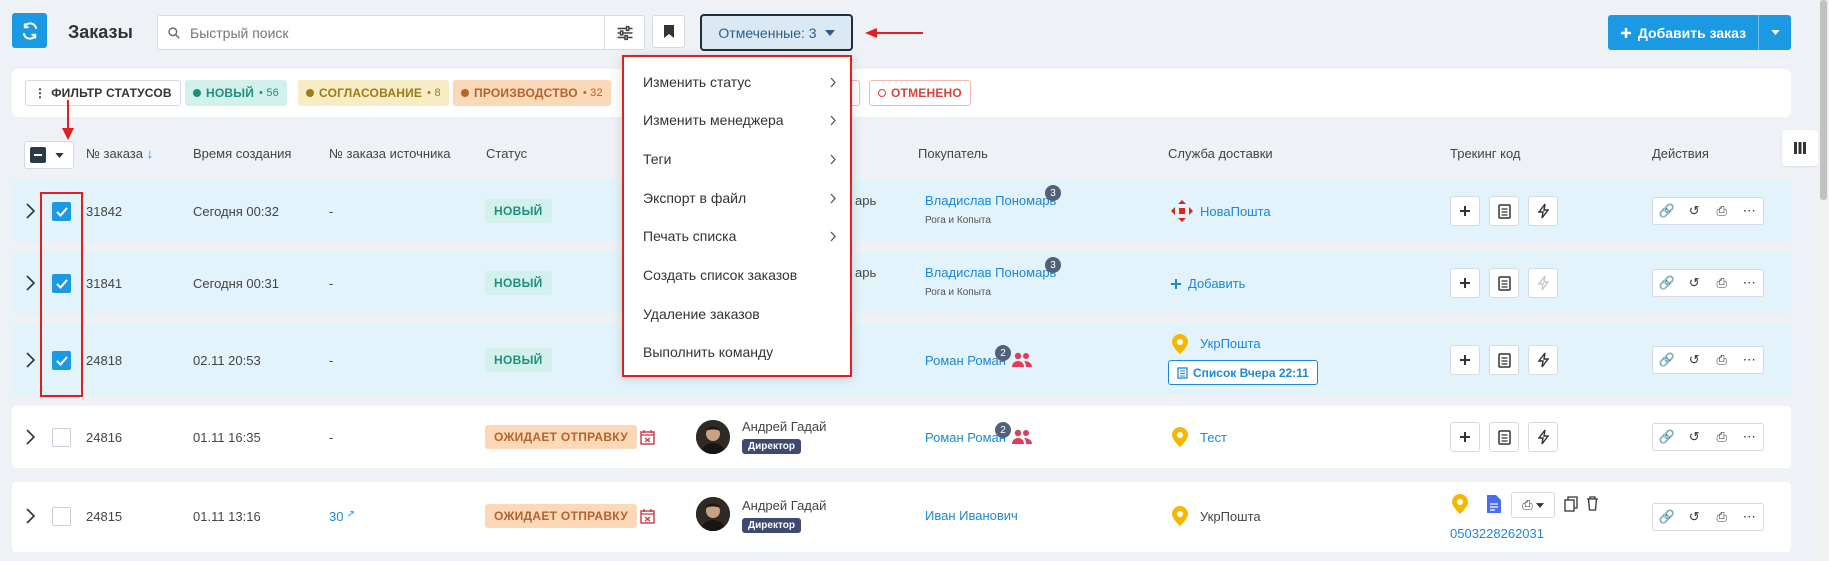 The image size is (1829, 561). What do you see at coordinates (104, 283) in the screenshot?
I see `order-number: 31841` at bounding box center [104, 283].